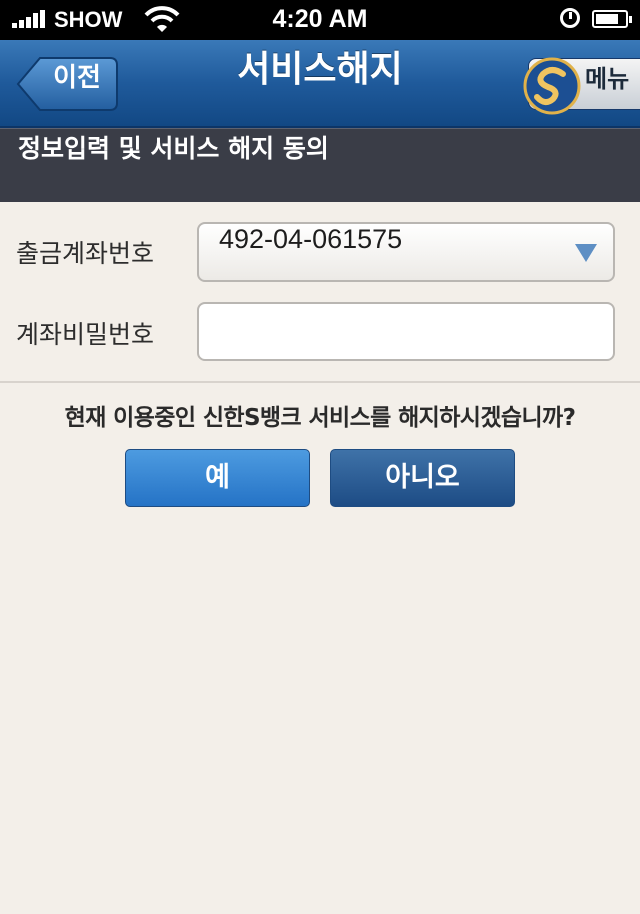 This screenshot has width=640, height=914. Describe the element at coordinates (607, 79) in the screenshot. I see `menu-button-label: 메뉴` at that location.